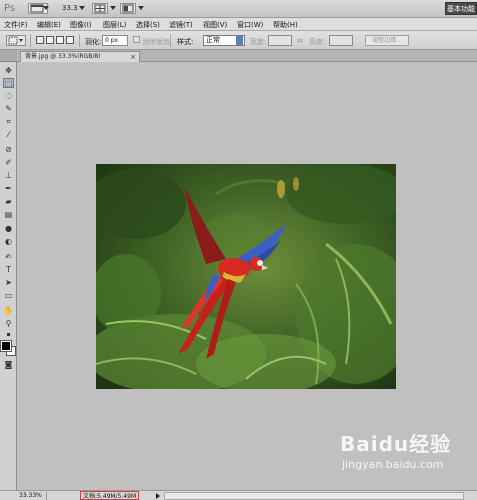  What do you see at coordinates (8, 257) in the screenshot?
I see `pen-tool-icon: ✍` at bounding box center [8, 257].